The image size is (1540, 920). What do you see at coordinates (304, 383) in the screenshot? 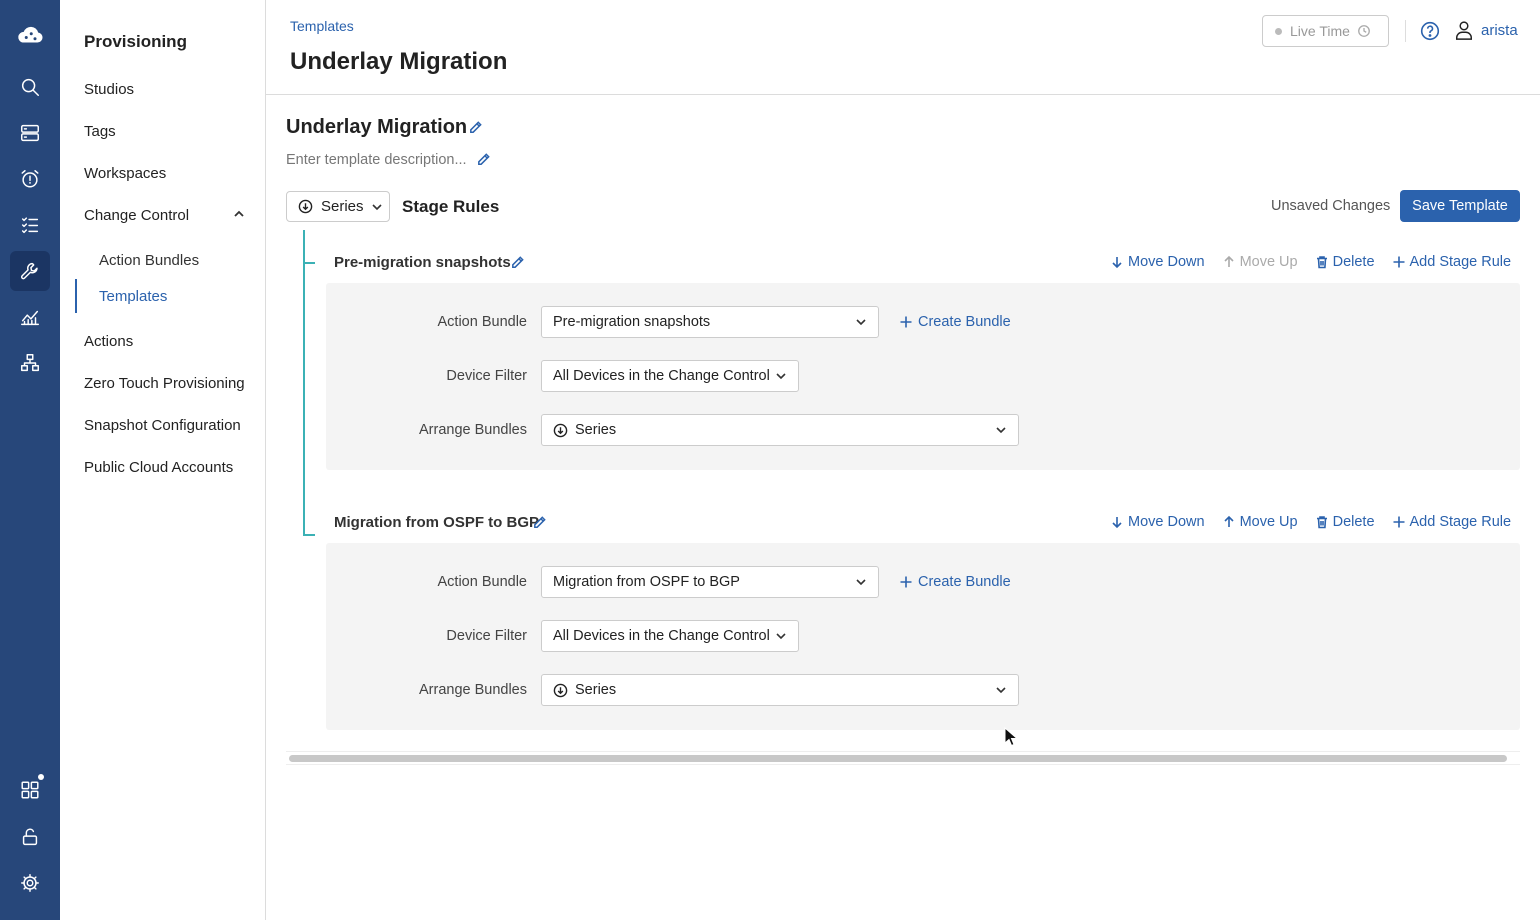
I see `stage-tree-line` at bounding box center [304, 383].